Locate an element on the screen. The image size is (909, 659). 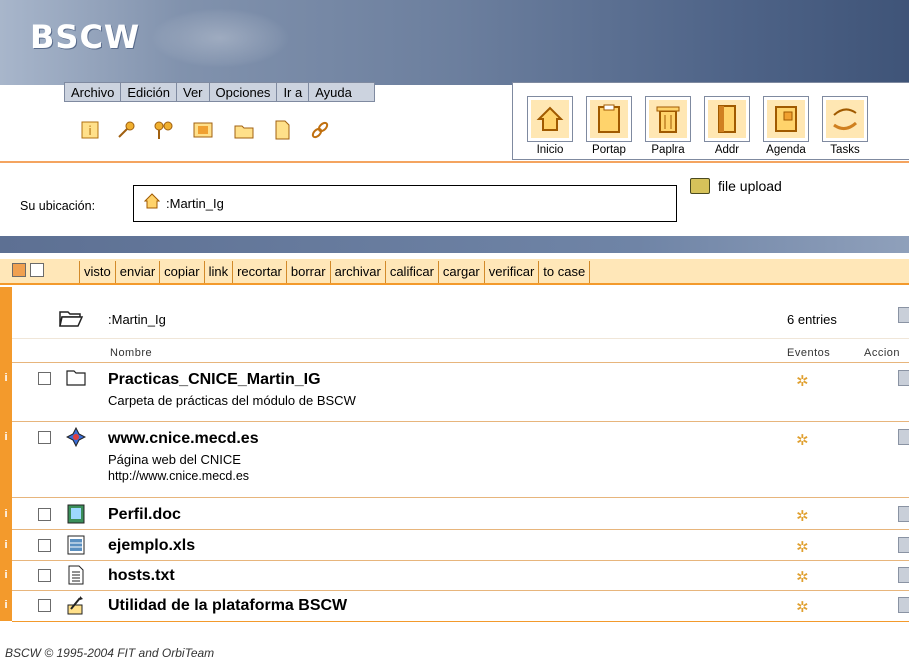
action-calificar: calificar is located at coordinates (412, 272).